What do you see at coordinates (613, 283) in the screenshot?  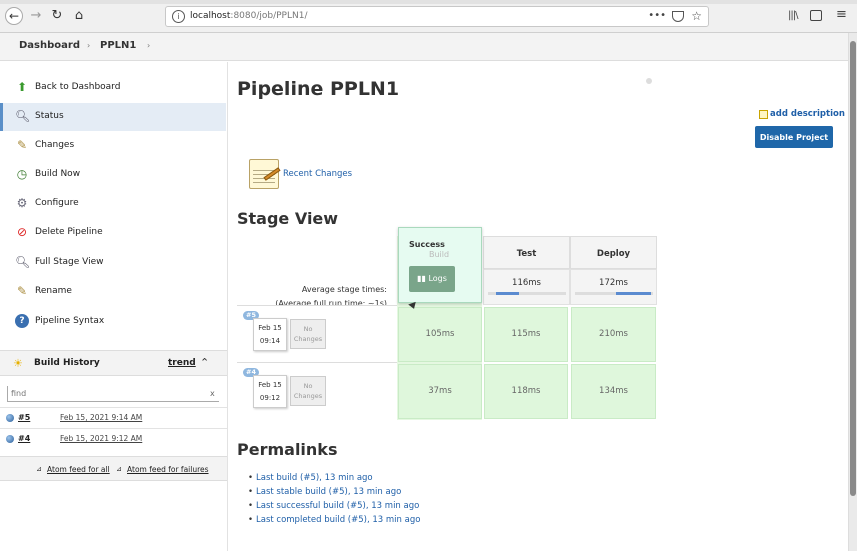 I see `stage-avg-value: 172ms` at bounding box center [613, 283].